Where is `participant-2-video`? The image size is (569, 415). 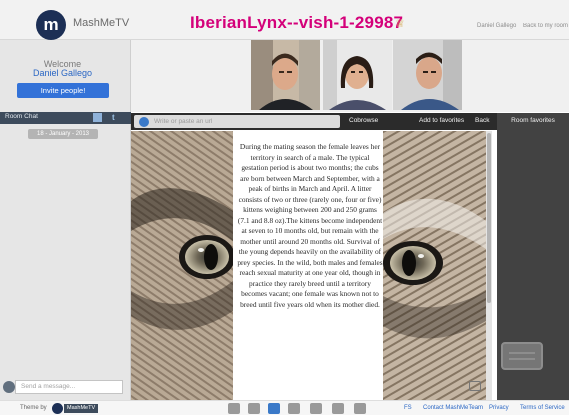
participant-2-video is located at coordinates (357, 75).